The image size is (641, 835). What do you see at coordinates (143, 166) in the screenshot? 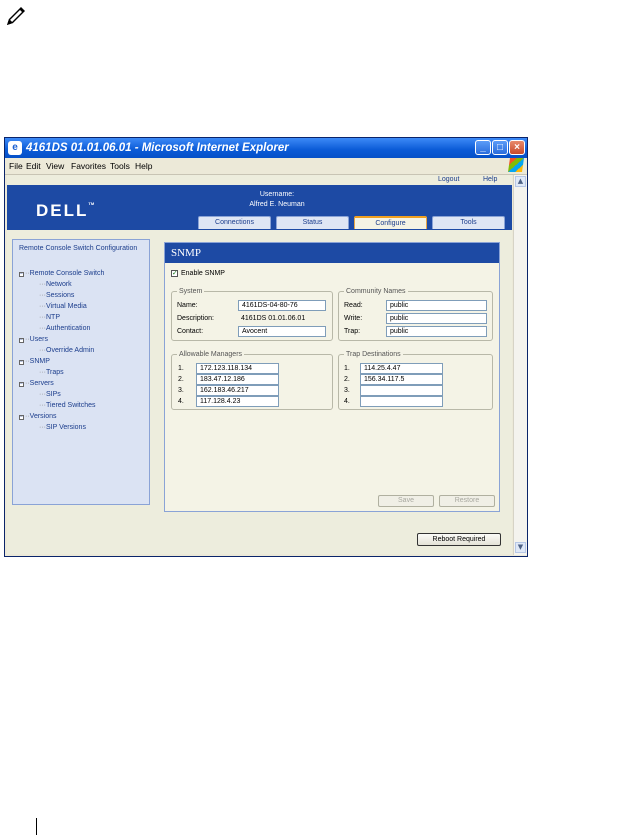
I see `menu-help: Help` at bounding box center [143, 166].